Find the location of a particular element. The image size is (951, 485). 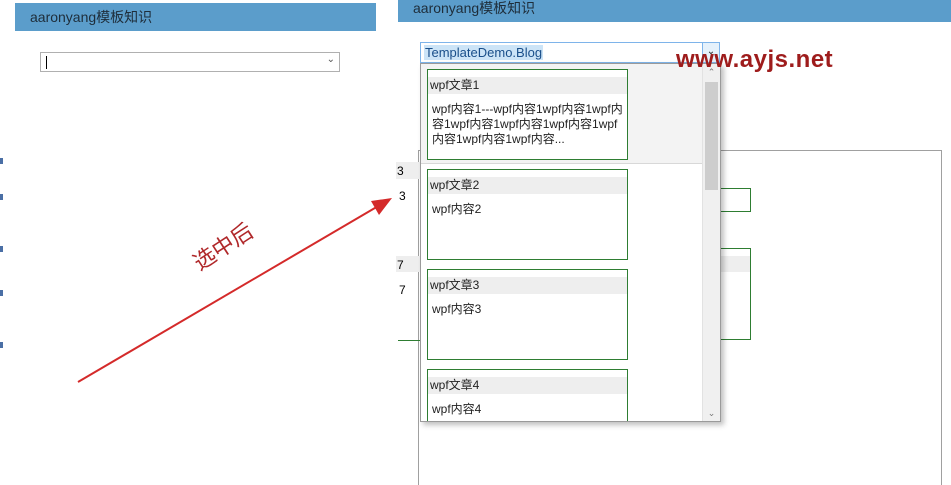

fragment-title-strip is located at coordinates (735, 264).